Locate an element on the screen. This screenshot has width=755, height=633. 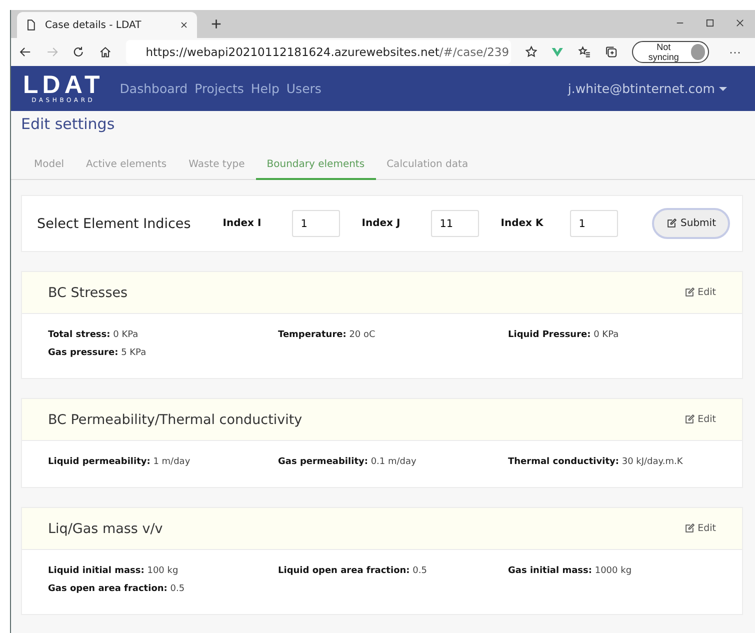
back-icon is located at coordinates (25, 52).